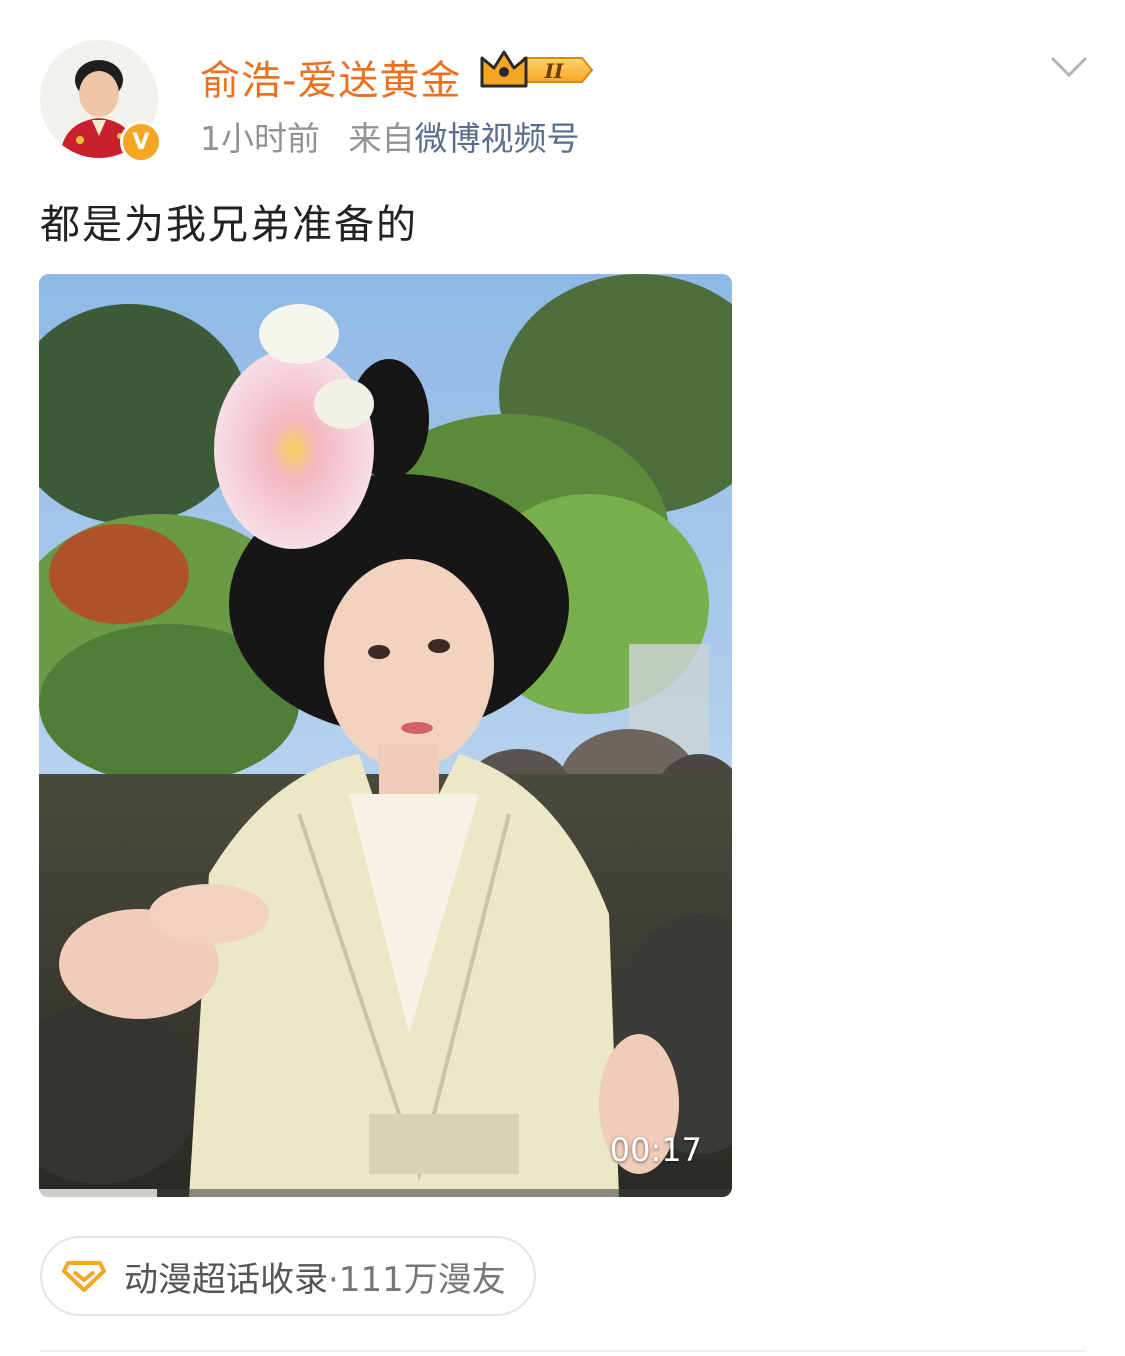 Image resolution: width=1125 pixels, height=1356 pixels. Describe the element at coordinates (260, 138) in the screenshot. I see `post-time: 1小时前` at that location.